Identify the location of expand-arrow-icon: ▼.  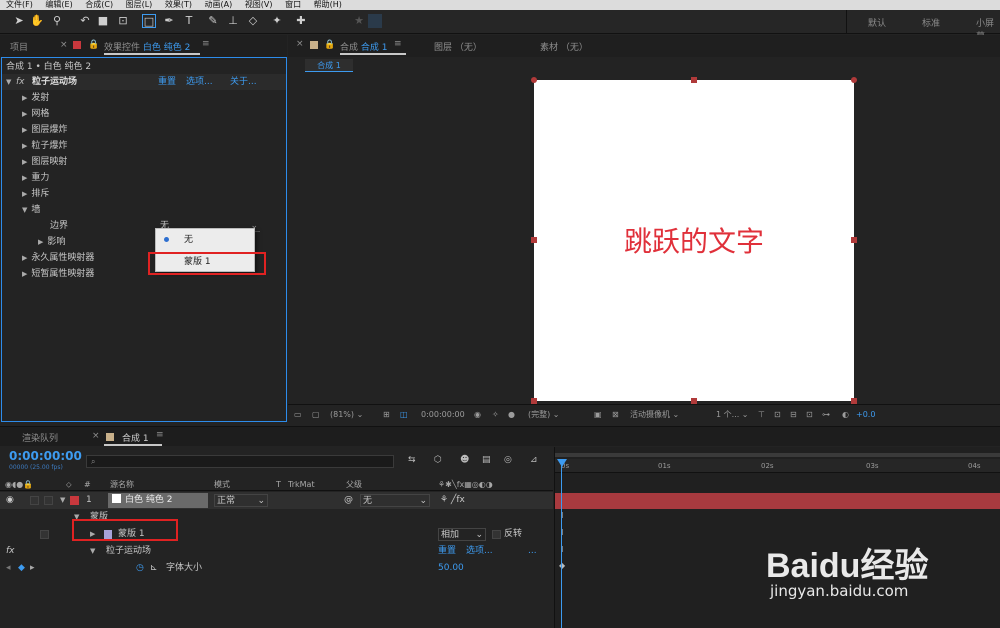
(8, 82).